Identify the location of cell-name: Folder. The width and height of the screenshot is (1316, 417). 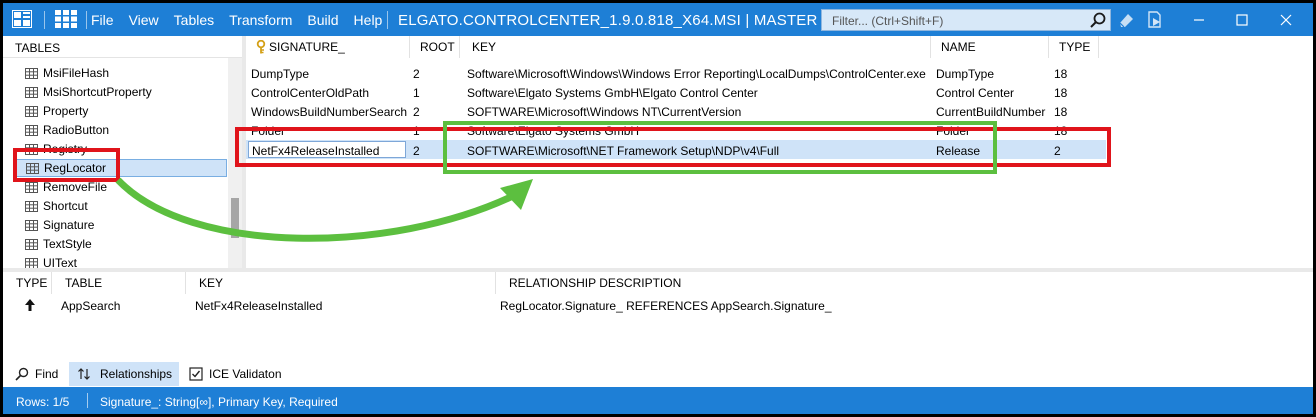
(992, 131).